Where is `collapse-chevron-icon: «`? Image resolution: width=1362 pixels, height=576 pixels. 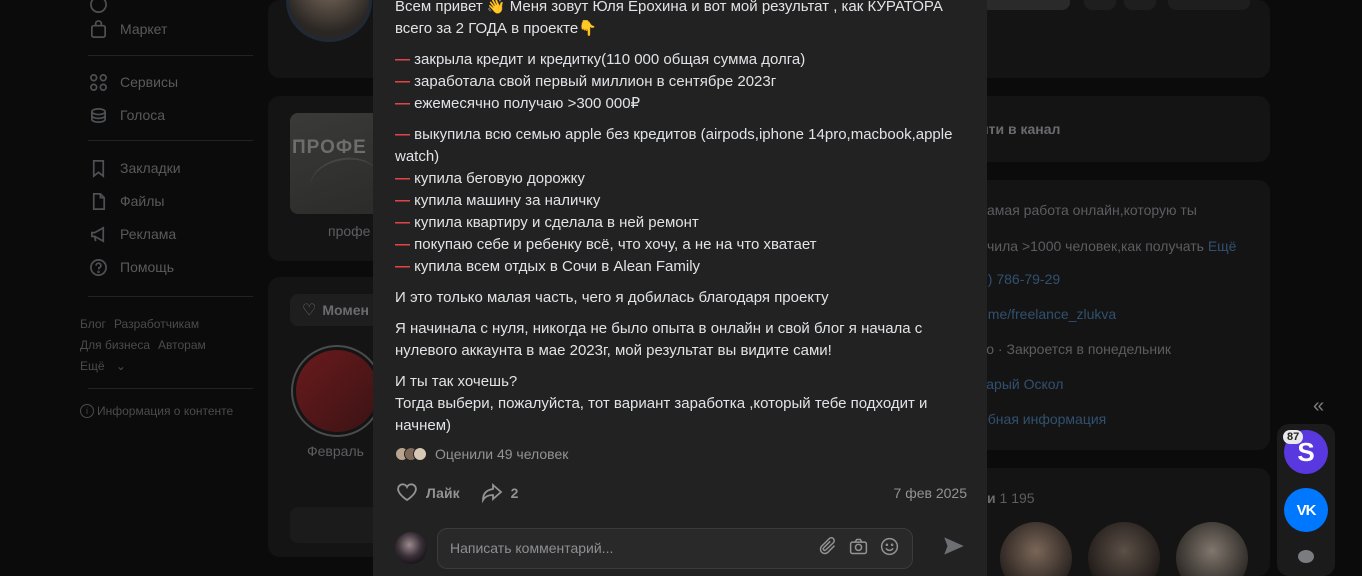
collapse-chevron-icon: « is located at coordinates (1318, 406).